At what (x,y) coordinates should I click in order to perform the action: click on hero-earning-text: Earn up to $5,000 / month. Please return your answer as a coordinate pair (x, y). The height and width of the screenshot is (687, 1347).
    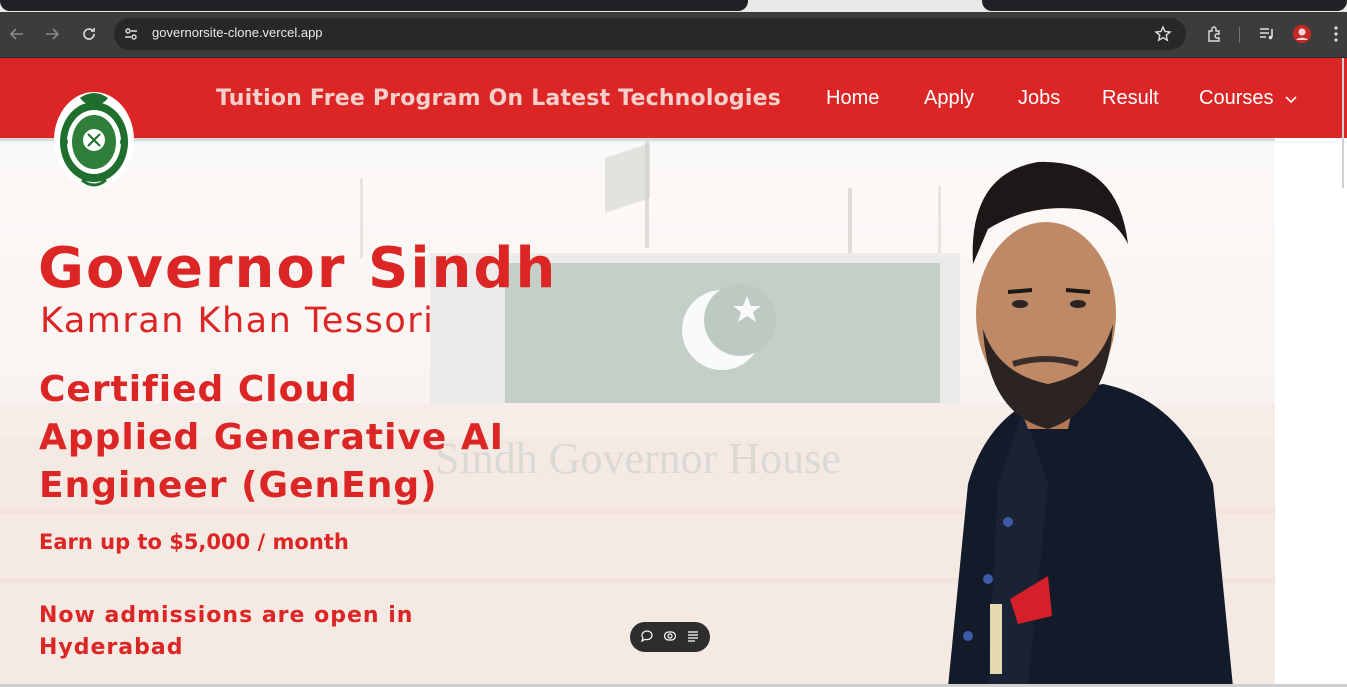
    Looking at the image, I should click on (194, 542).